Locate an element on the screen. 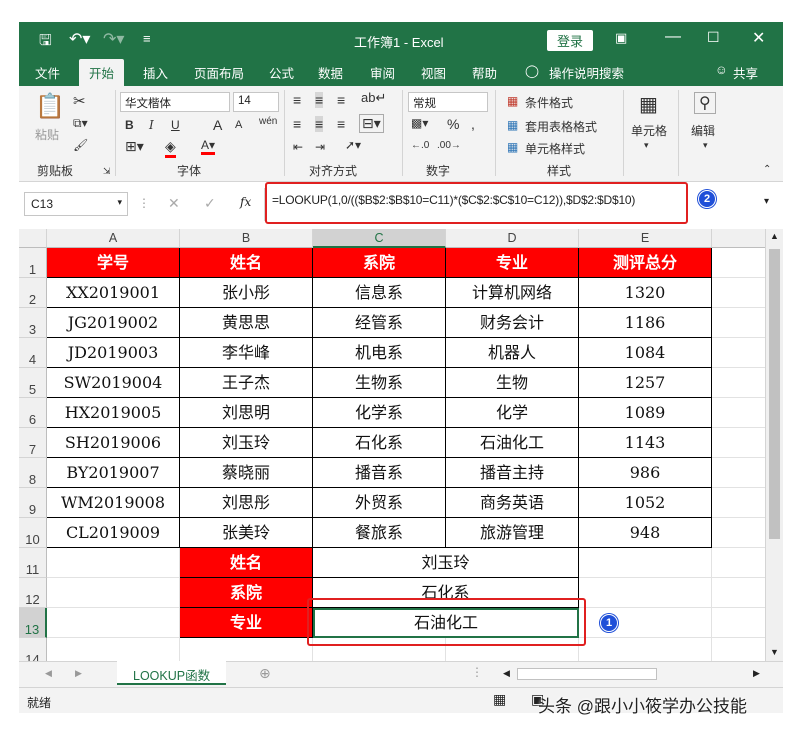  table-cell: 播音系 is located at coordinates (379, 473).